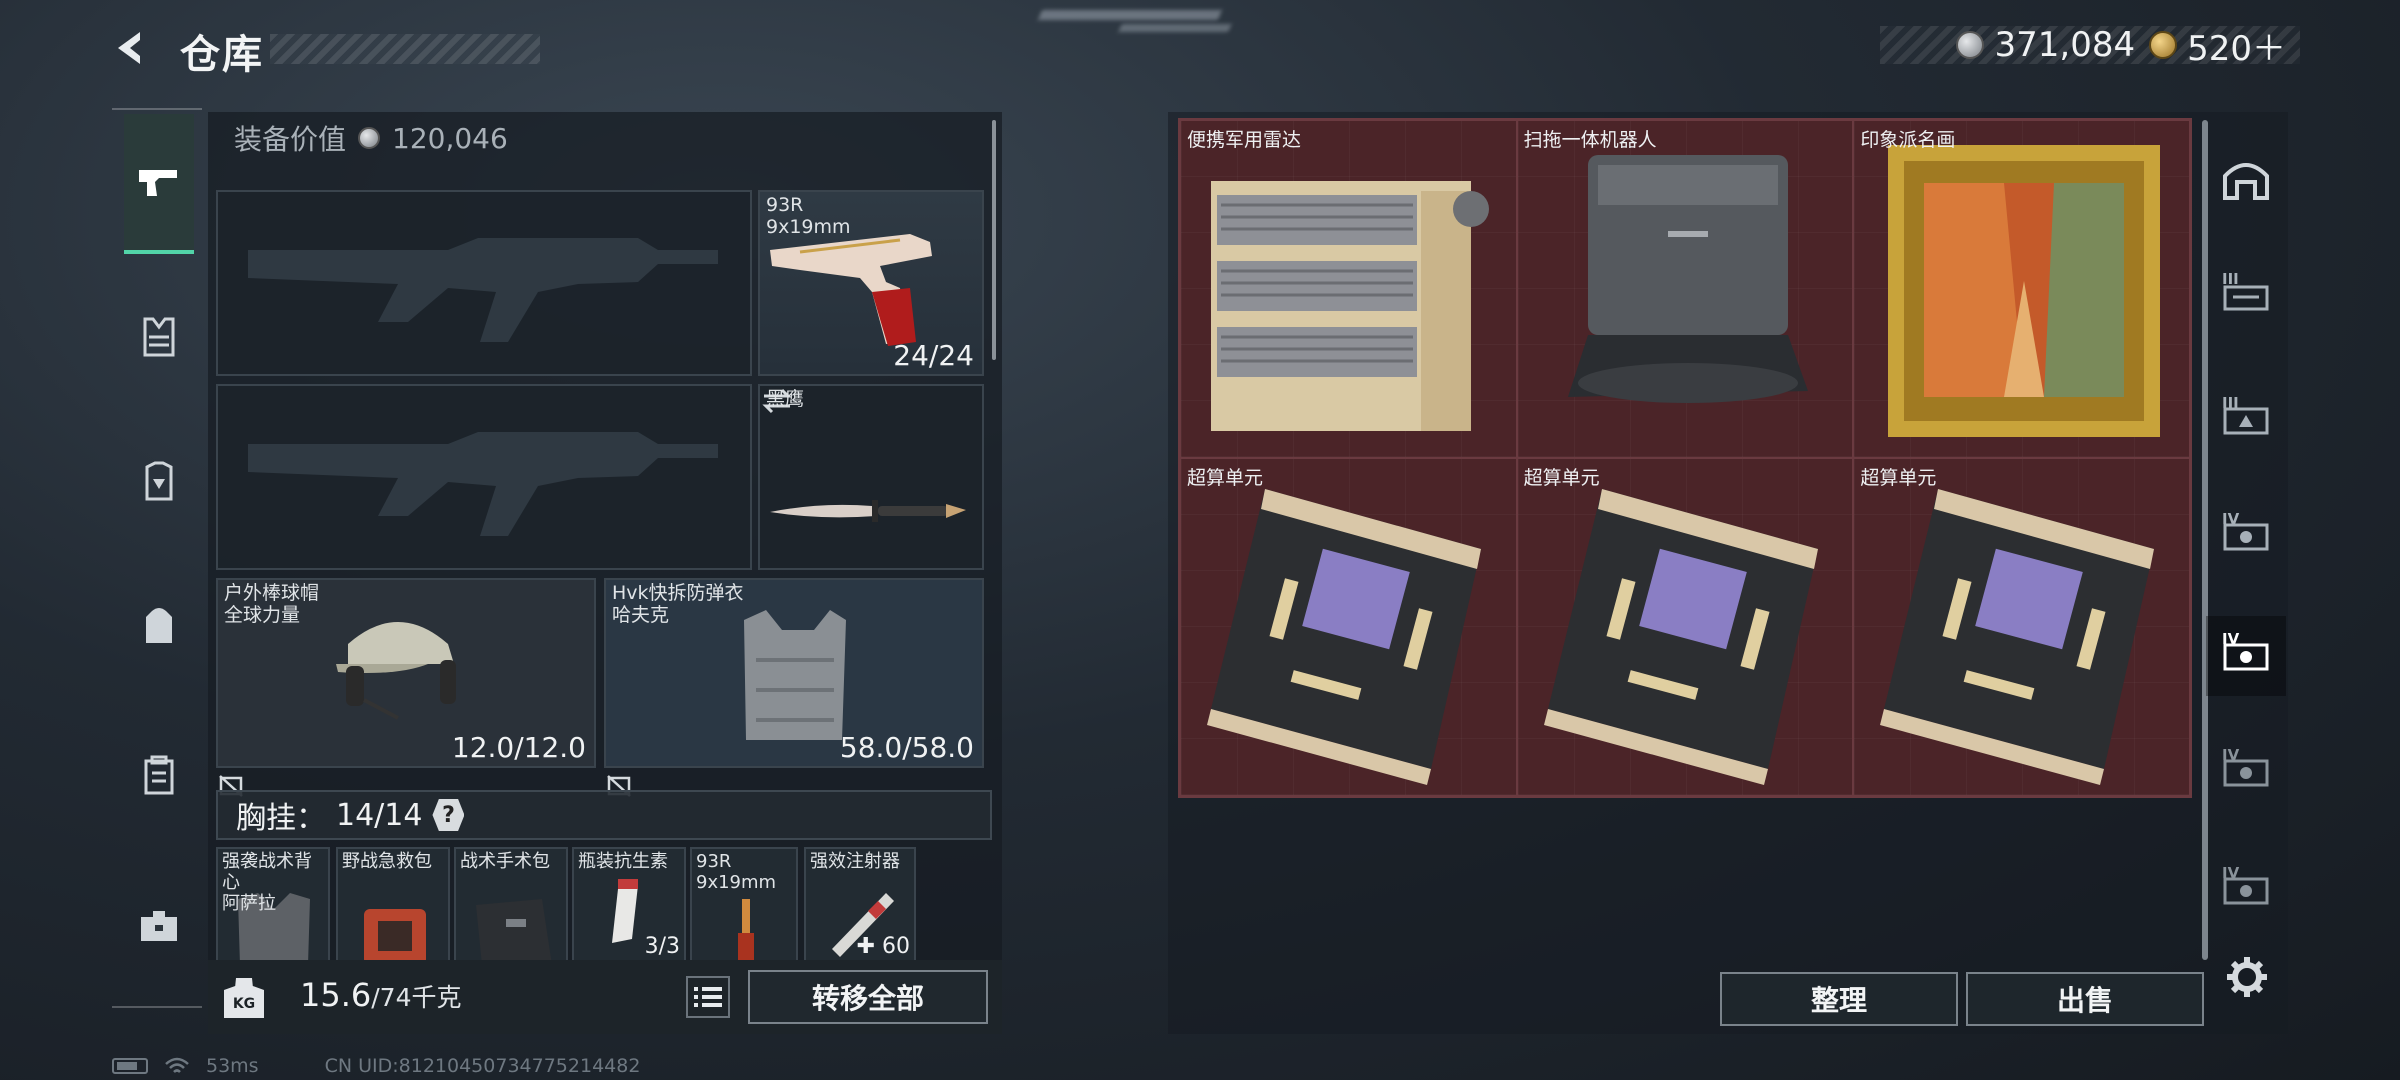  What do you see at coordinates (249, 903) in the screenshot?
I see `chest-item-brand: 阿萨拉` at bounding box center [249, 903].